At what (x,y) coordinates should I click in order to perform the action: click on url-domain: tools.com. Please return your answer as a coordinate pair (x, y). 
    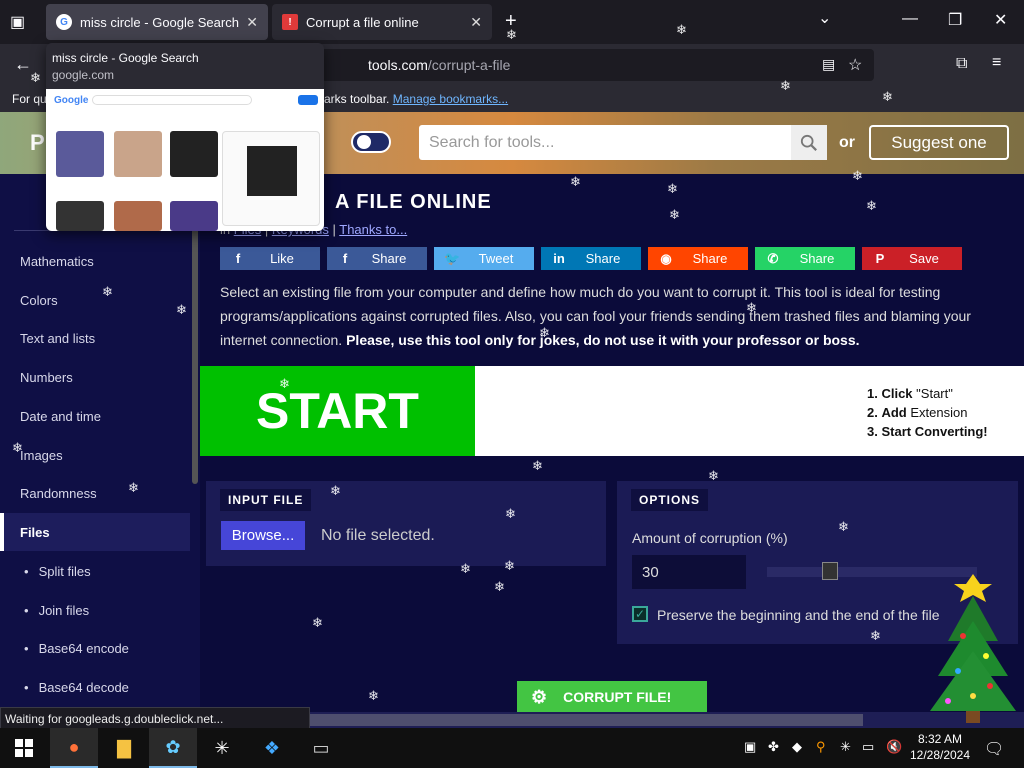
    Looking at the image, I should click on (398, 65).